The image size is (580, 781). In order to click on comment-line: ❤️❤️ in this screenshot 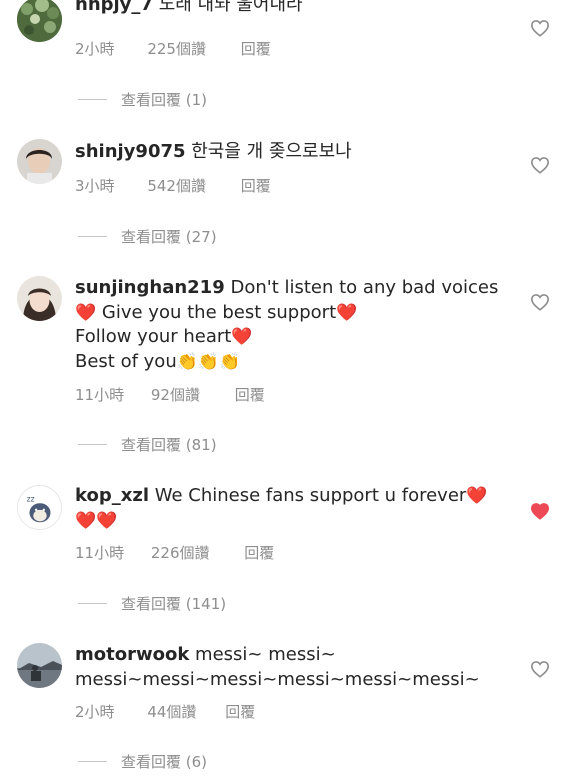, I will do `click(295, 521)`.